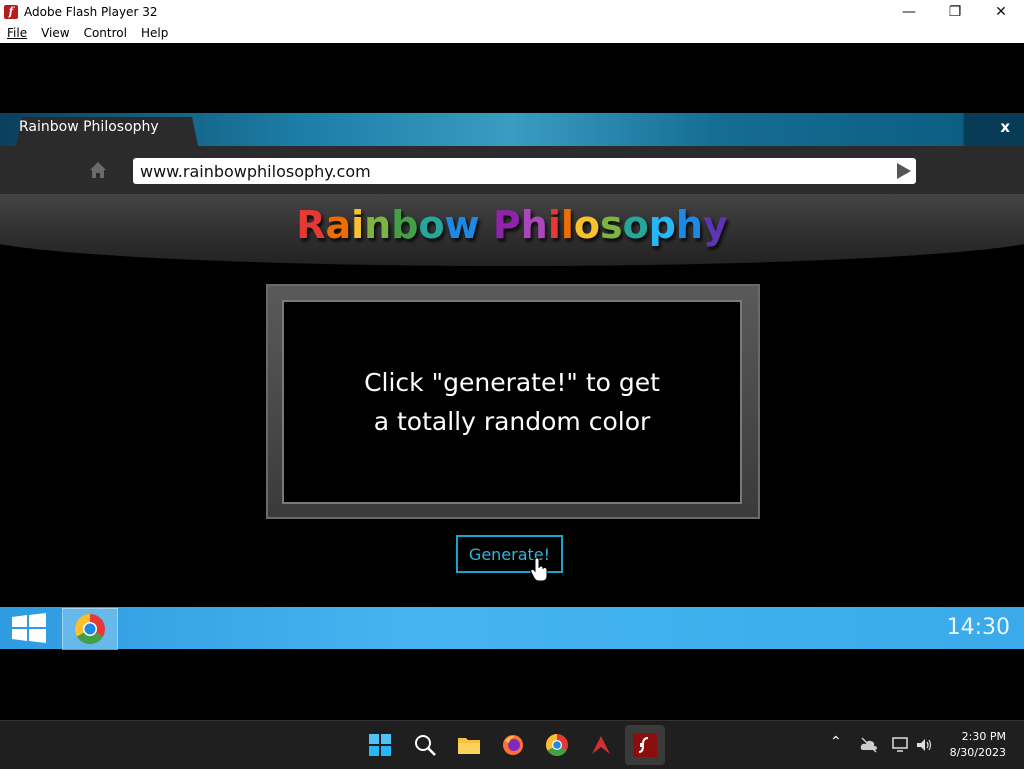 Image resolution: width=1024 pixels, height=769 pixels. Describe the element at coordinates (89, 127) in the screenshot. I see `tab-label: Rainbow Philosophy` at that location.